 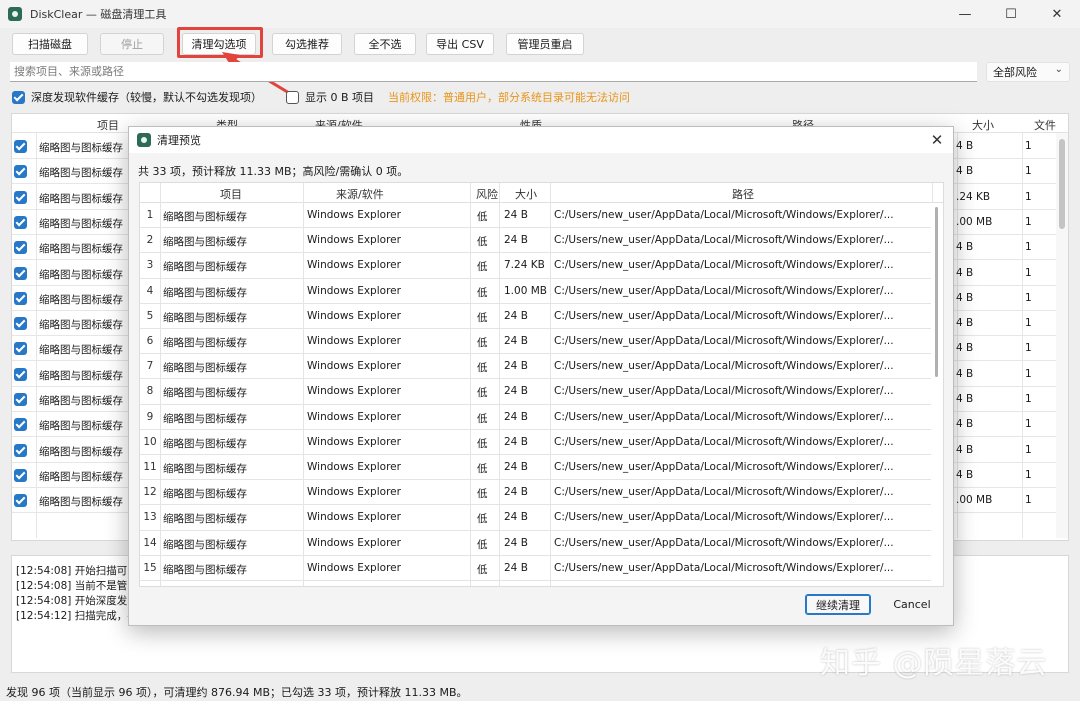 What do you see at coordinates (150, 441) in the screenshot?
I see `row-index: 10` at bounding box center [150, 441].